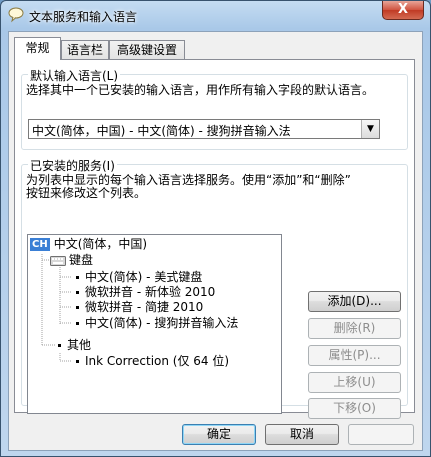 The width and height of the screenshot is (431, 457). Describe the element at coordinates (215, 15) in the screenshot. I see `title-bar: 文本服务和输入语言 X` at that location.